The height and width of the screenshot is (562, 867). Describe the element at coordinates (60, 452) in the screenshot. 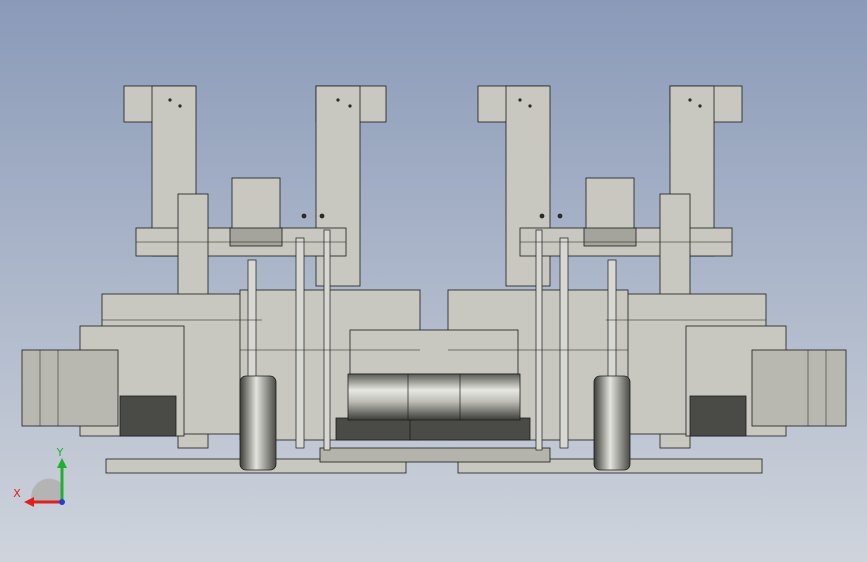

I see `y-axis-label: Y` at that location.